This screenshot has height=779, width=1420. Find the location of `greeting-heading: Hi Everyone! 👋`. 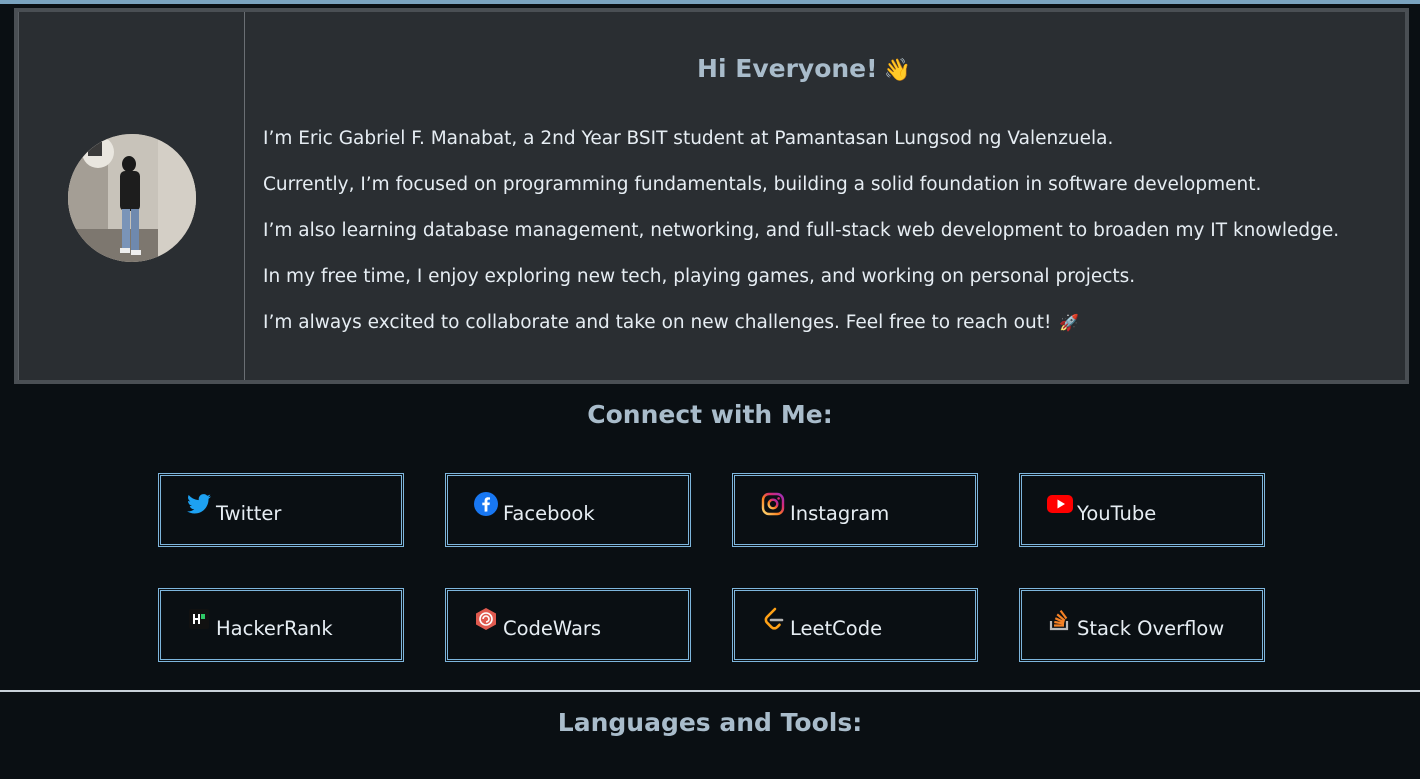

greeting-heading: Hi Everyone! 👋 is located at coordinates (834, 69).